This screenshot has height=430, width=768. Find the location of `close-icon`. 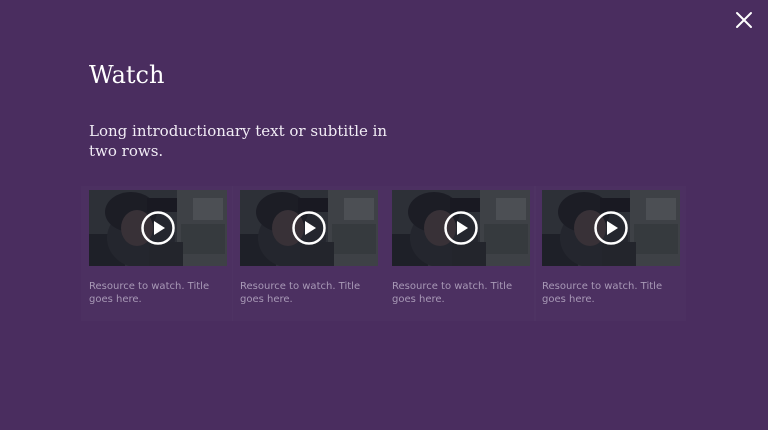

close-icon is located at coordinates (744, 20).